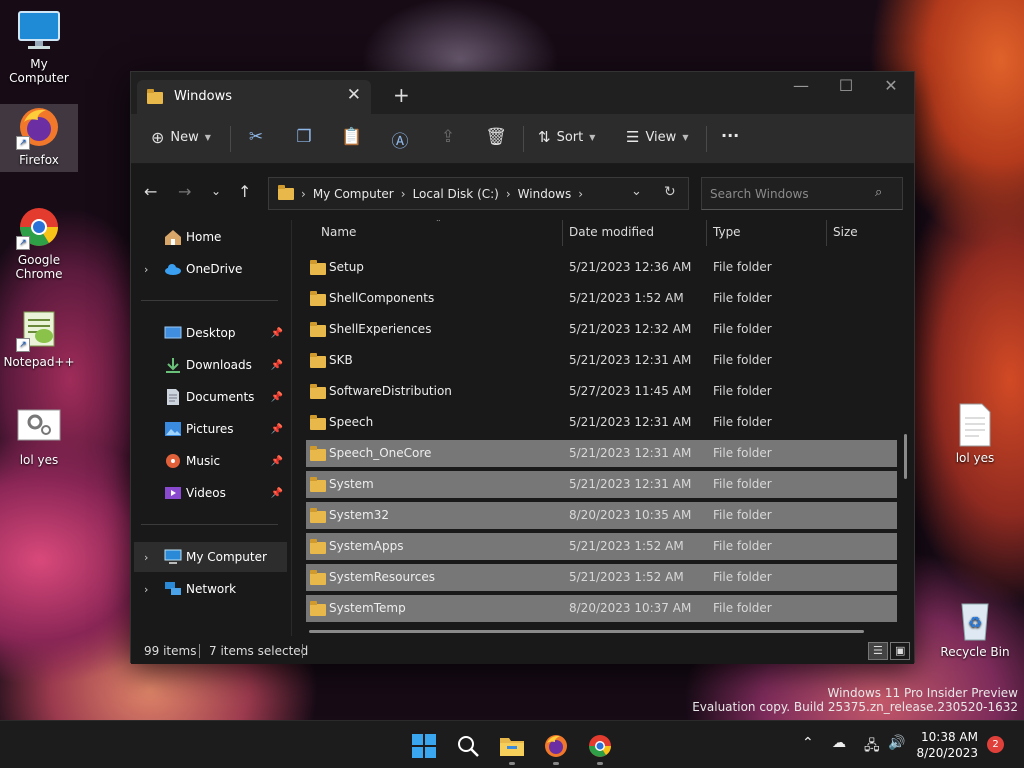  What do you see at coordinates (184, 191) in the screenshot?
I see `forward-arrow-icon: →` at bounding box center [184, 191].